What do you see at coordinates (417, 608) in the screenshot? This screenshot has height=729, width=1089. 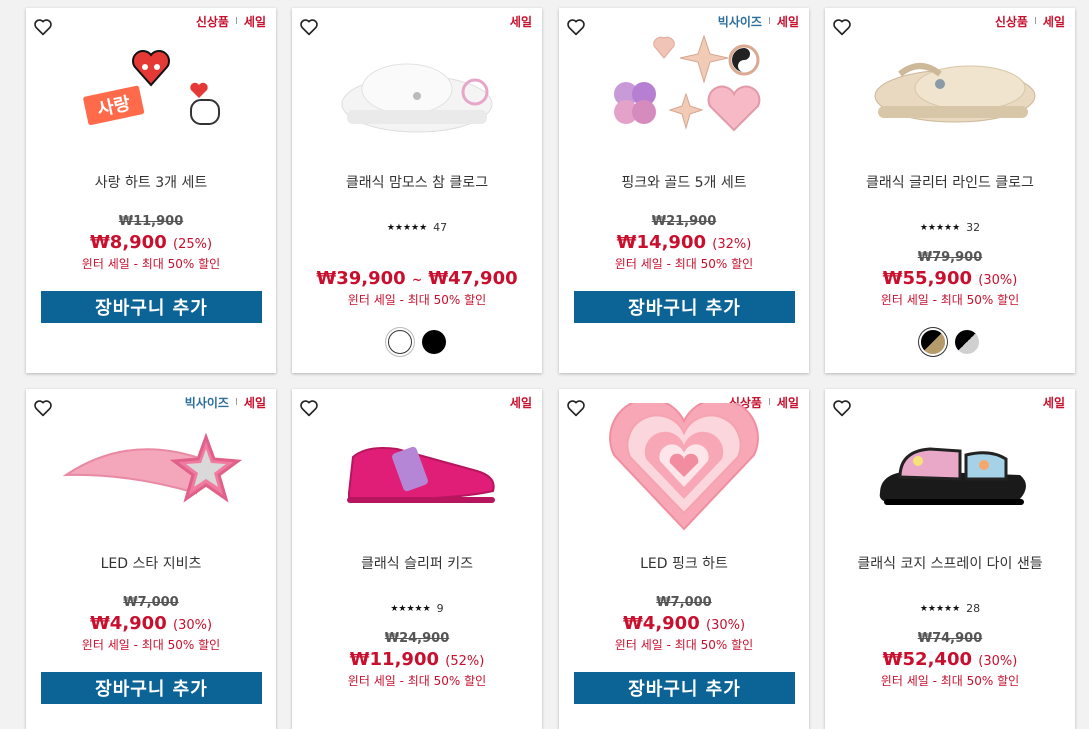 I see `rating: ★★★★★ 9` at bounding box center [417, 608].